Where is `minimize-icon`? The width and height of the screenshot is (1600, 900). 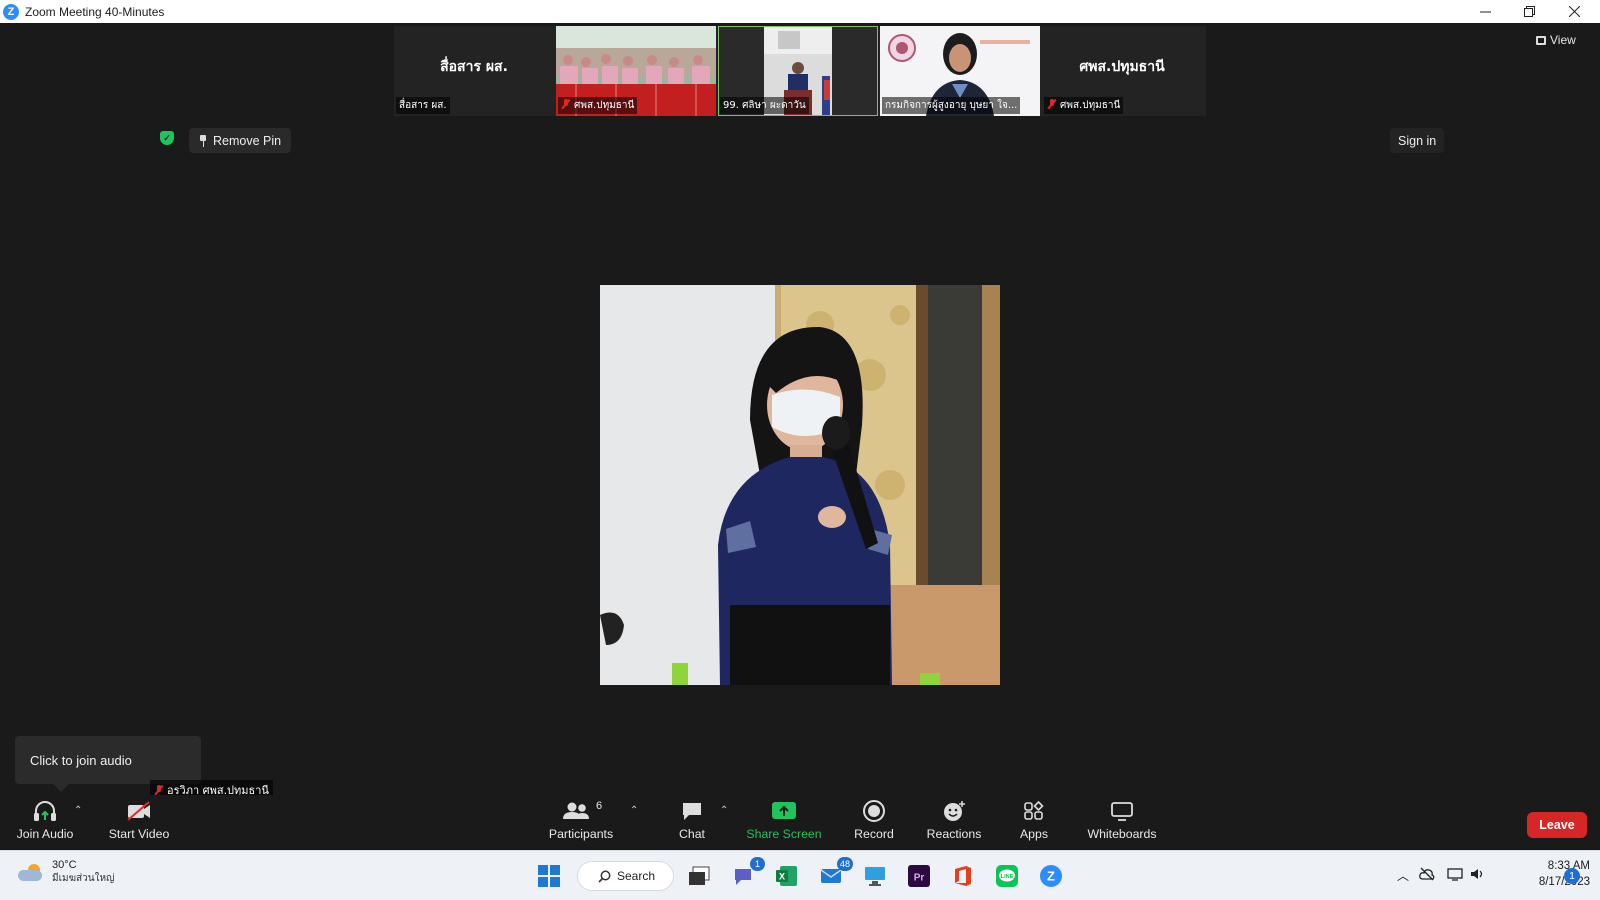 minimize-icon is located at coordinates (1485, 12).